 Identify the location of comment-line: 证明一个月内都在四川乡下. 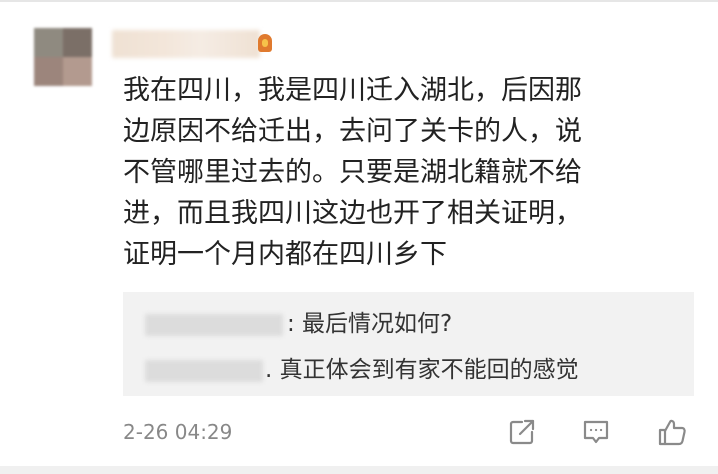
(285, 254).